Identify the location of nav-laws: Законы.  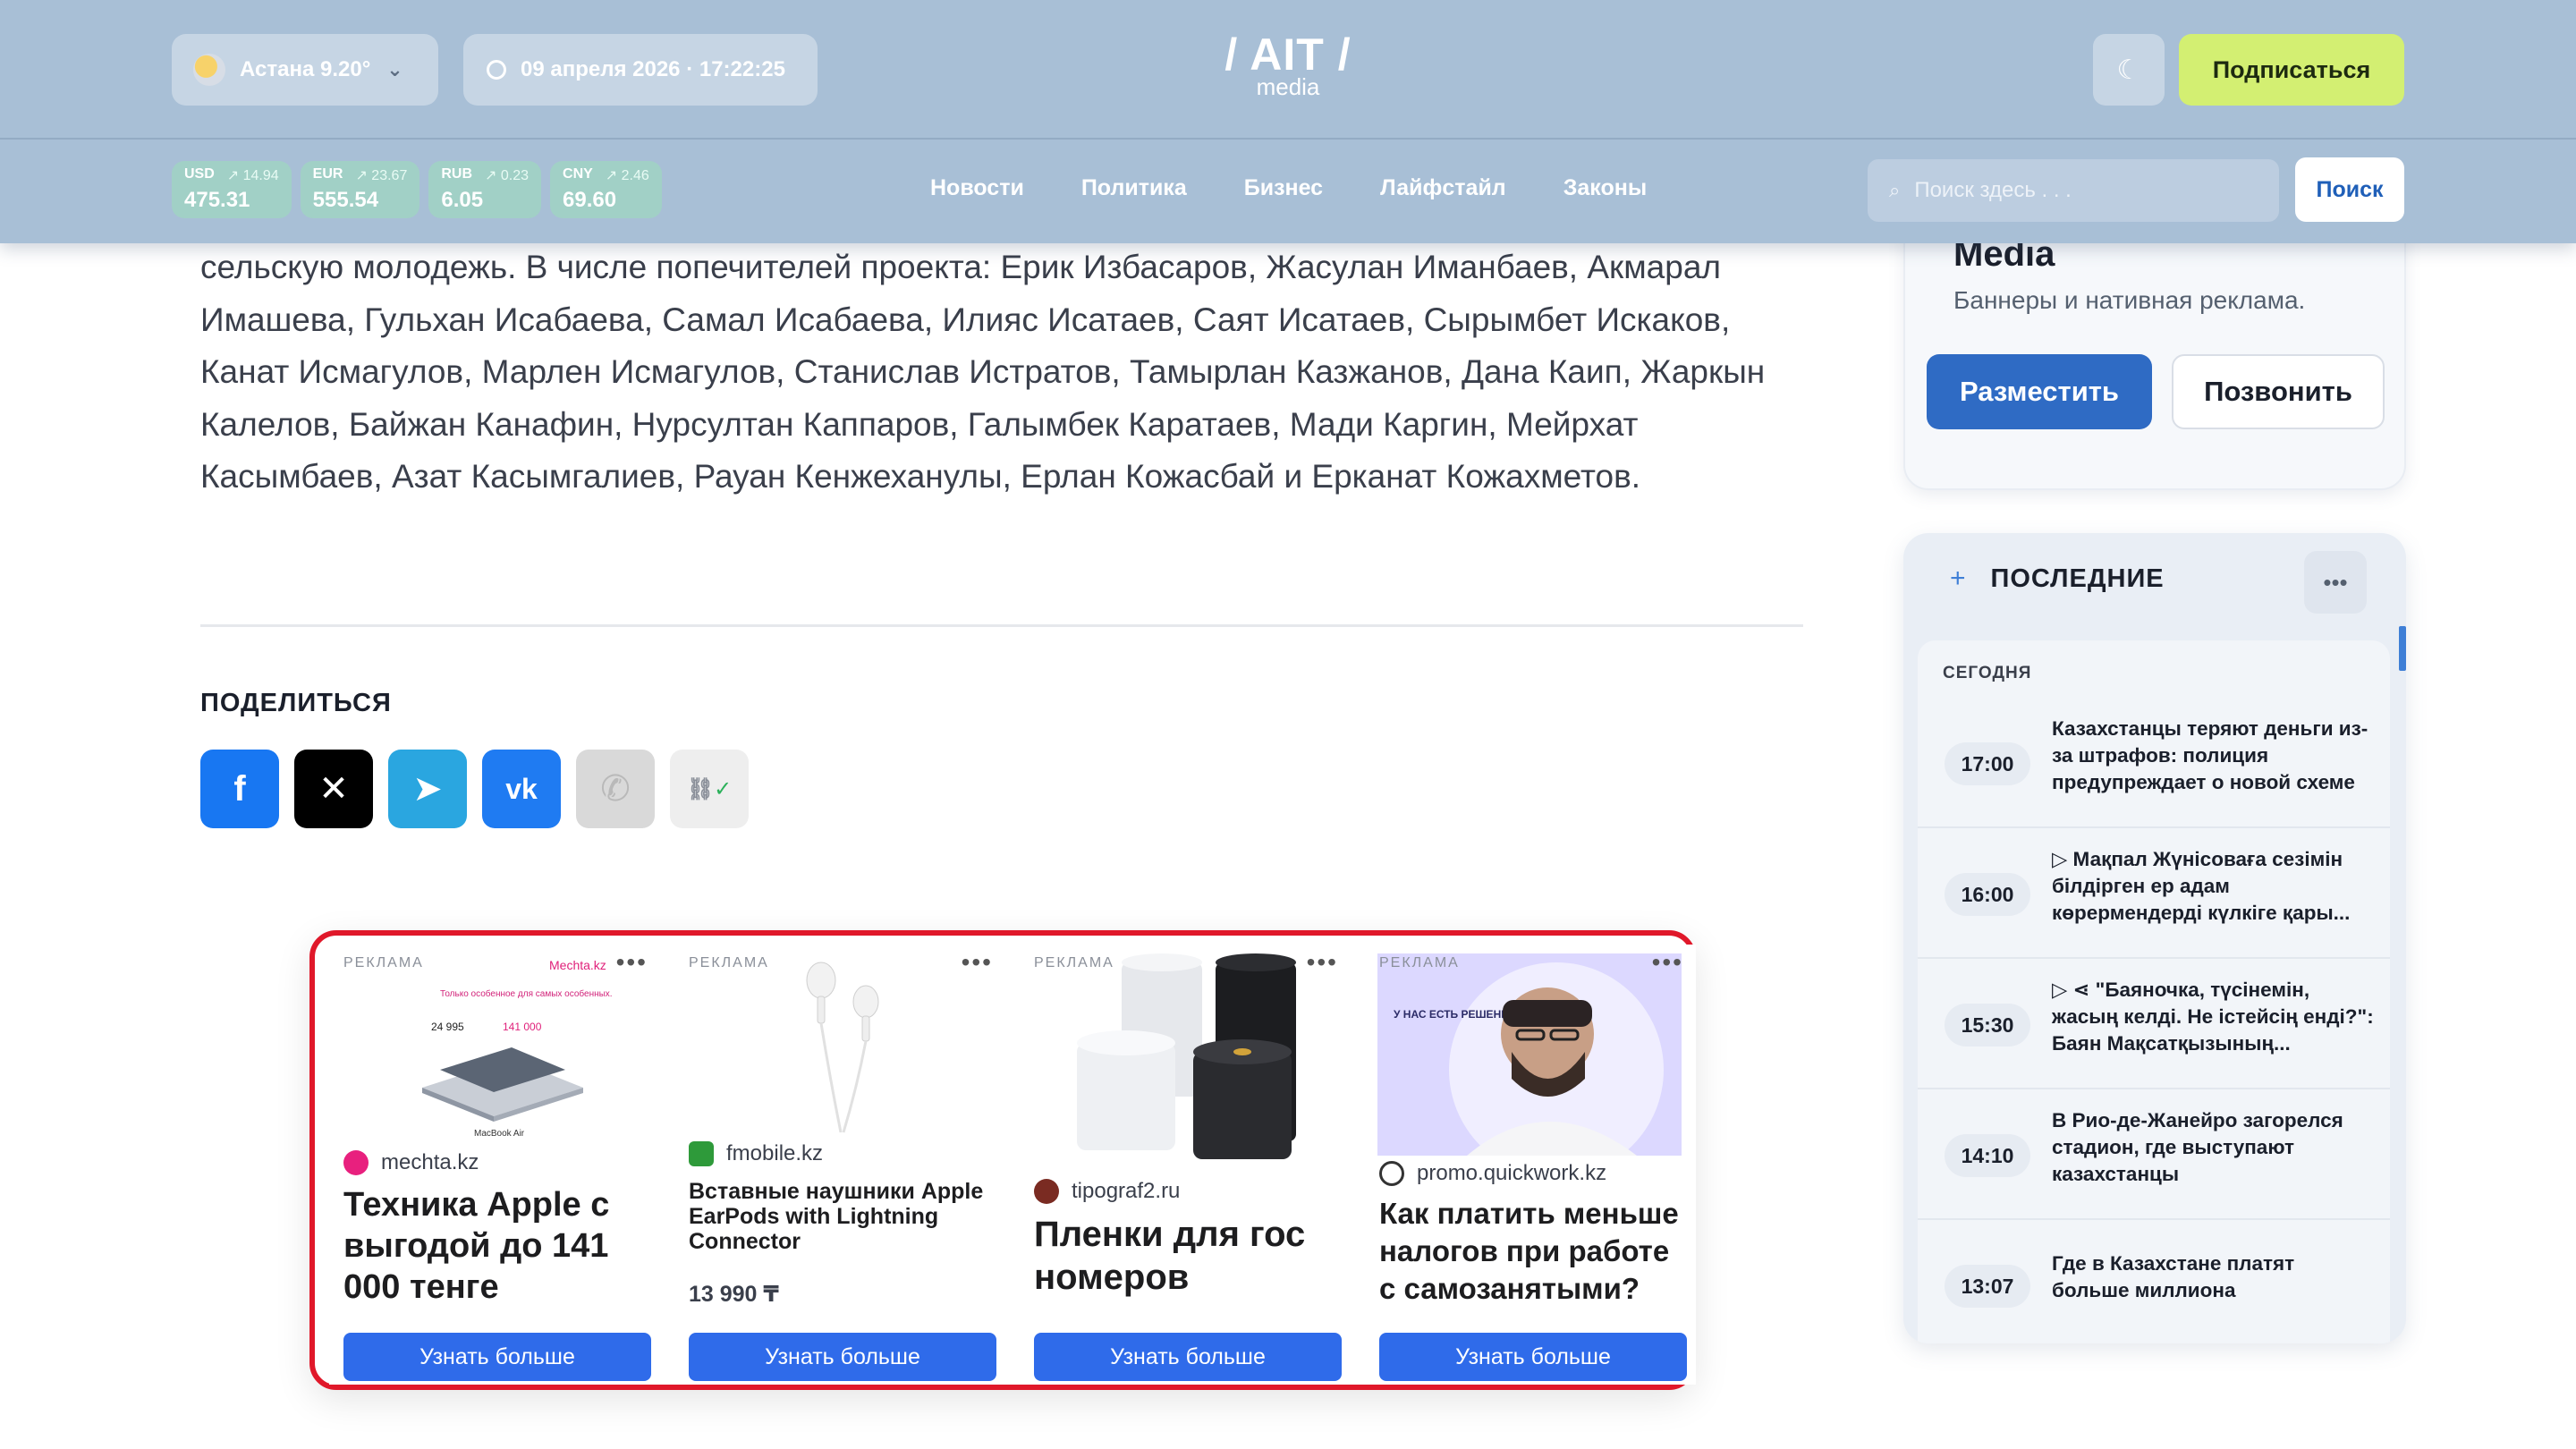
(1605, 188).